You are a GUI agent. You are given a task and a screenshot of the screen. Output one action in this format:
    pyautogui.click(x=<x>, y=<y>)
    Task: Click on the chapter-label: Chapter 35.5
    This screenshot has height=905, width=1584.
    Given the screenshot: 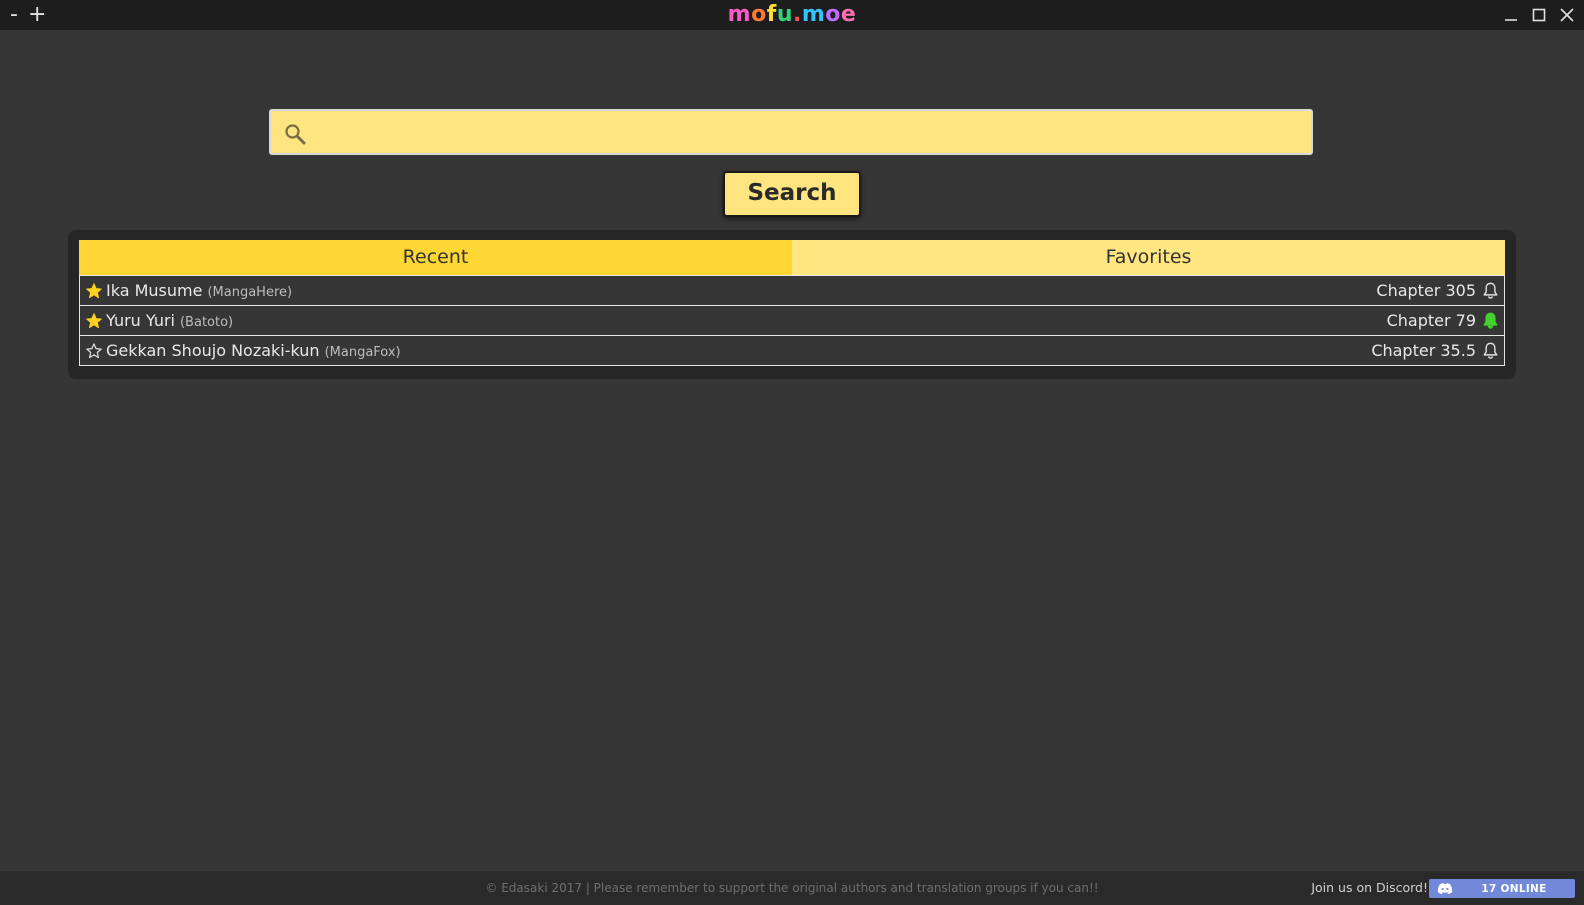 What is the action you would take?
    pyautogui.click(x=1423, y=350)
    